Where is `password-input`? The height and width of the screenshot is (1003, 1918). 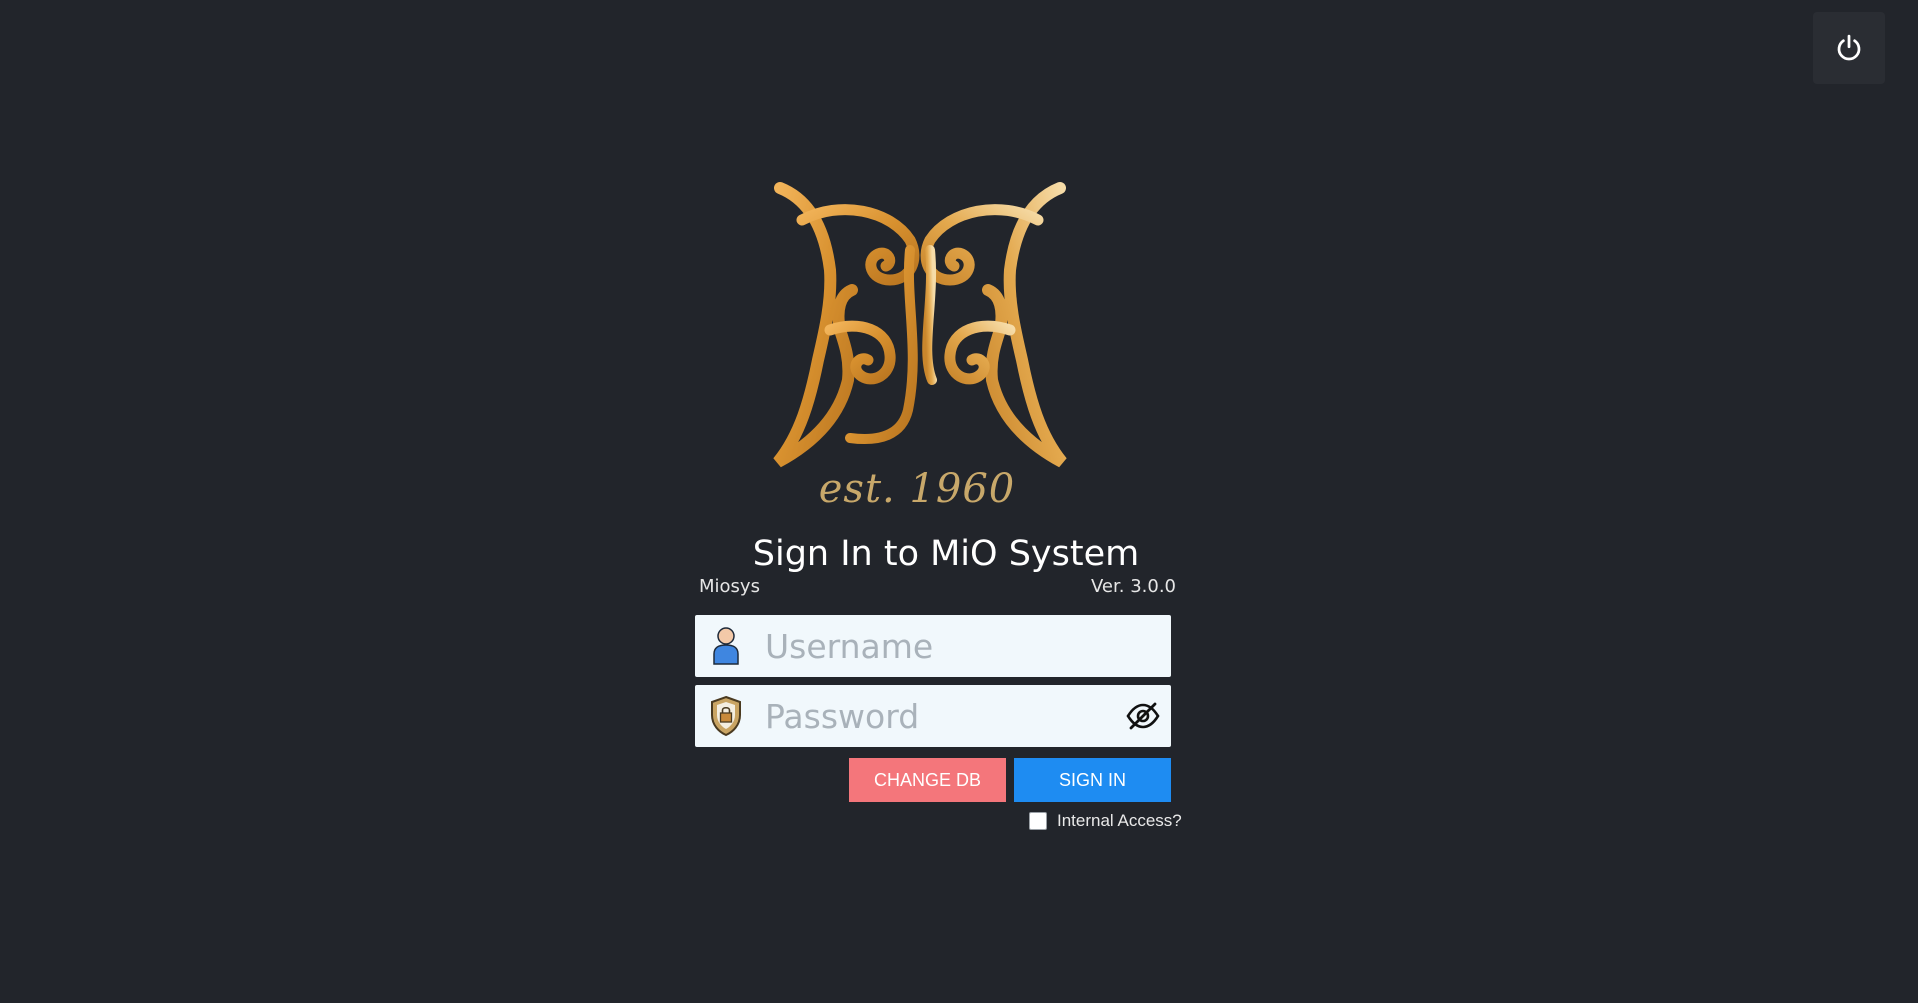 password-input is located at coordinates (936, 716).